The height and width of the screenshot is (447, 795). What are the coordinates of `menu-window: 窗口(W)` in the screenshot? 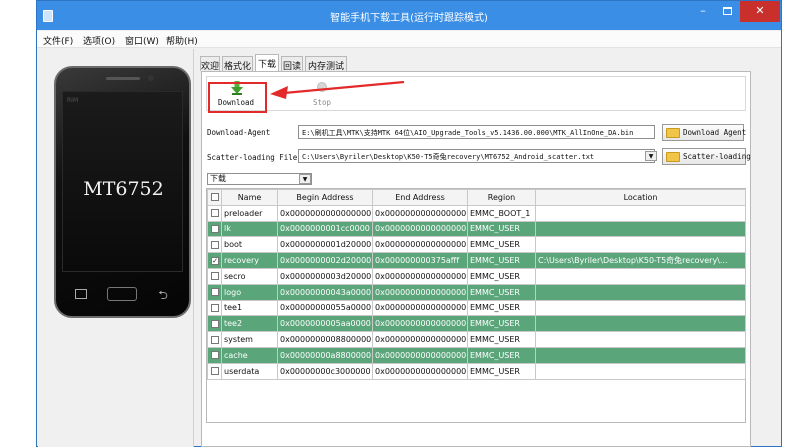 It's located at (142, 40).